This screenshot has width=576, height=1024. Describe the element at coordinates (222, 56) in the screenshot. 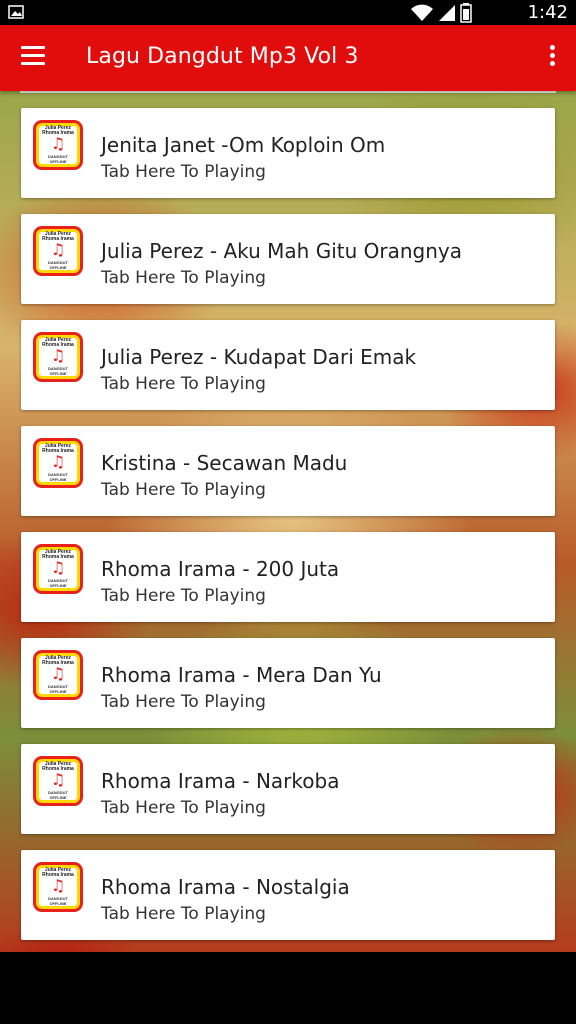

I see `page-title: Lagu Dangdut Mp3 Vol 3` at that location.